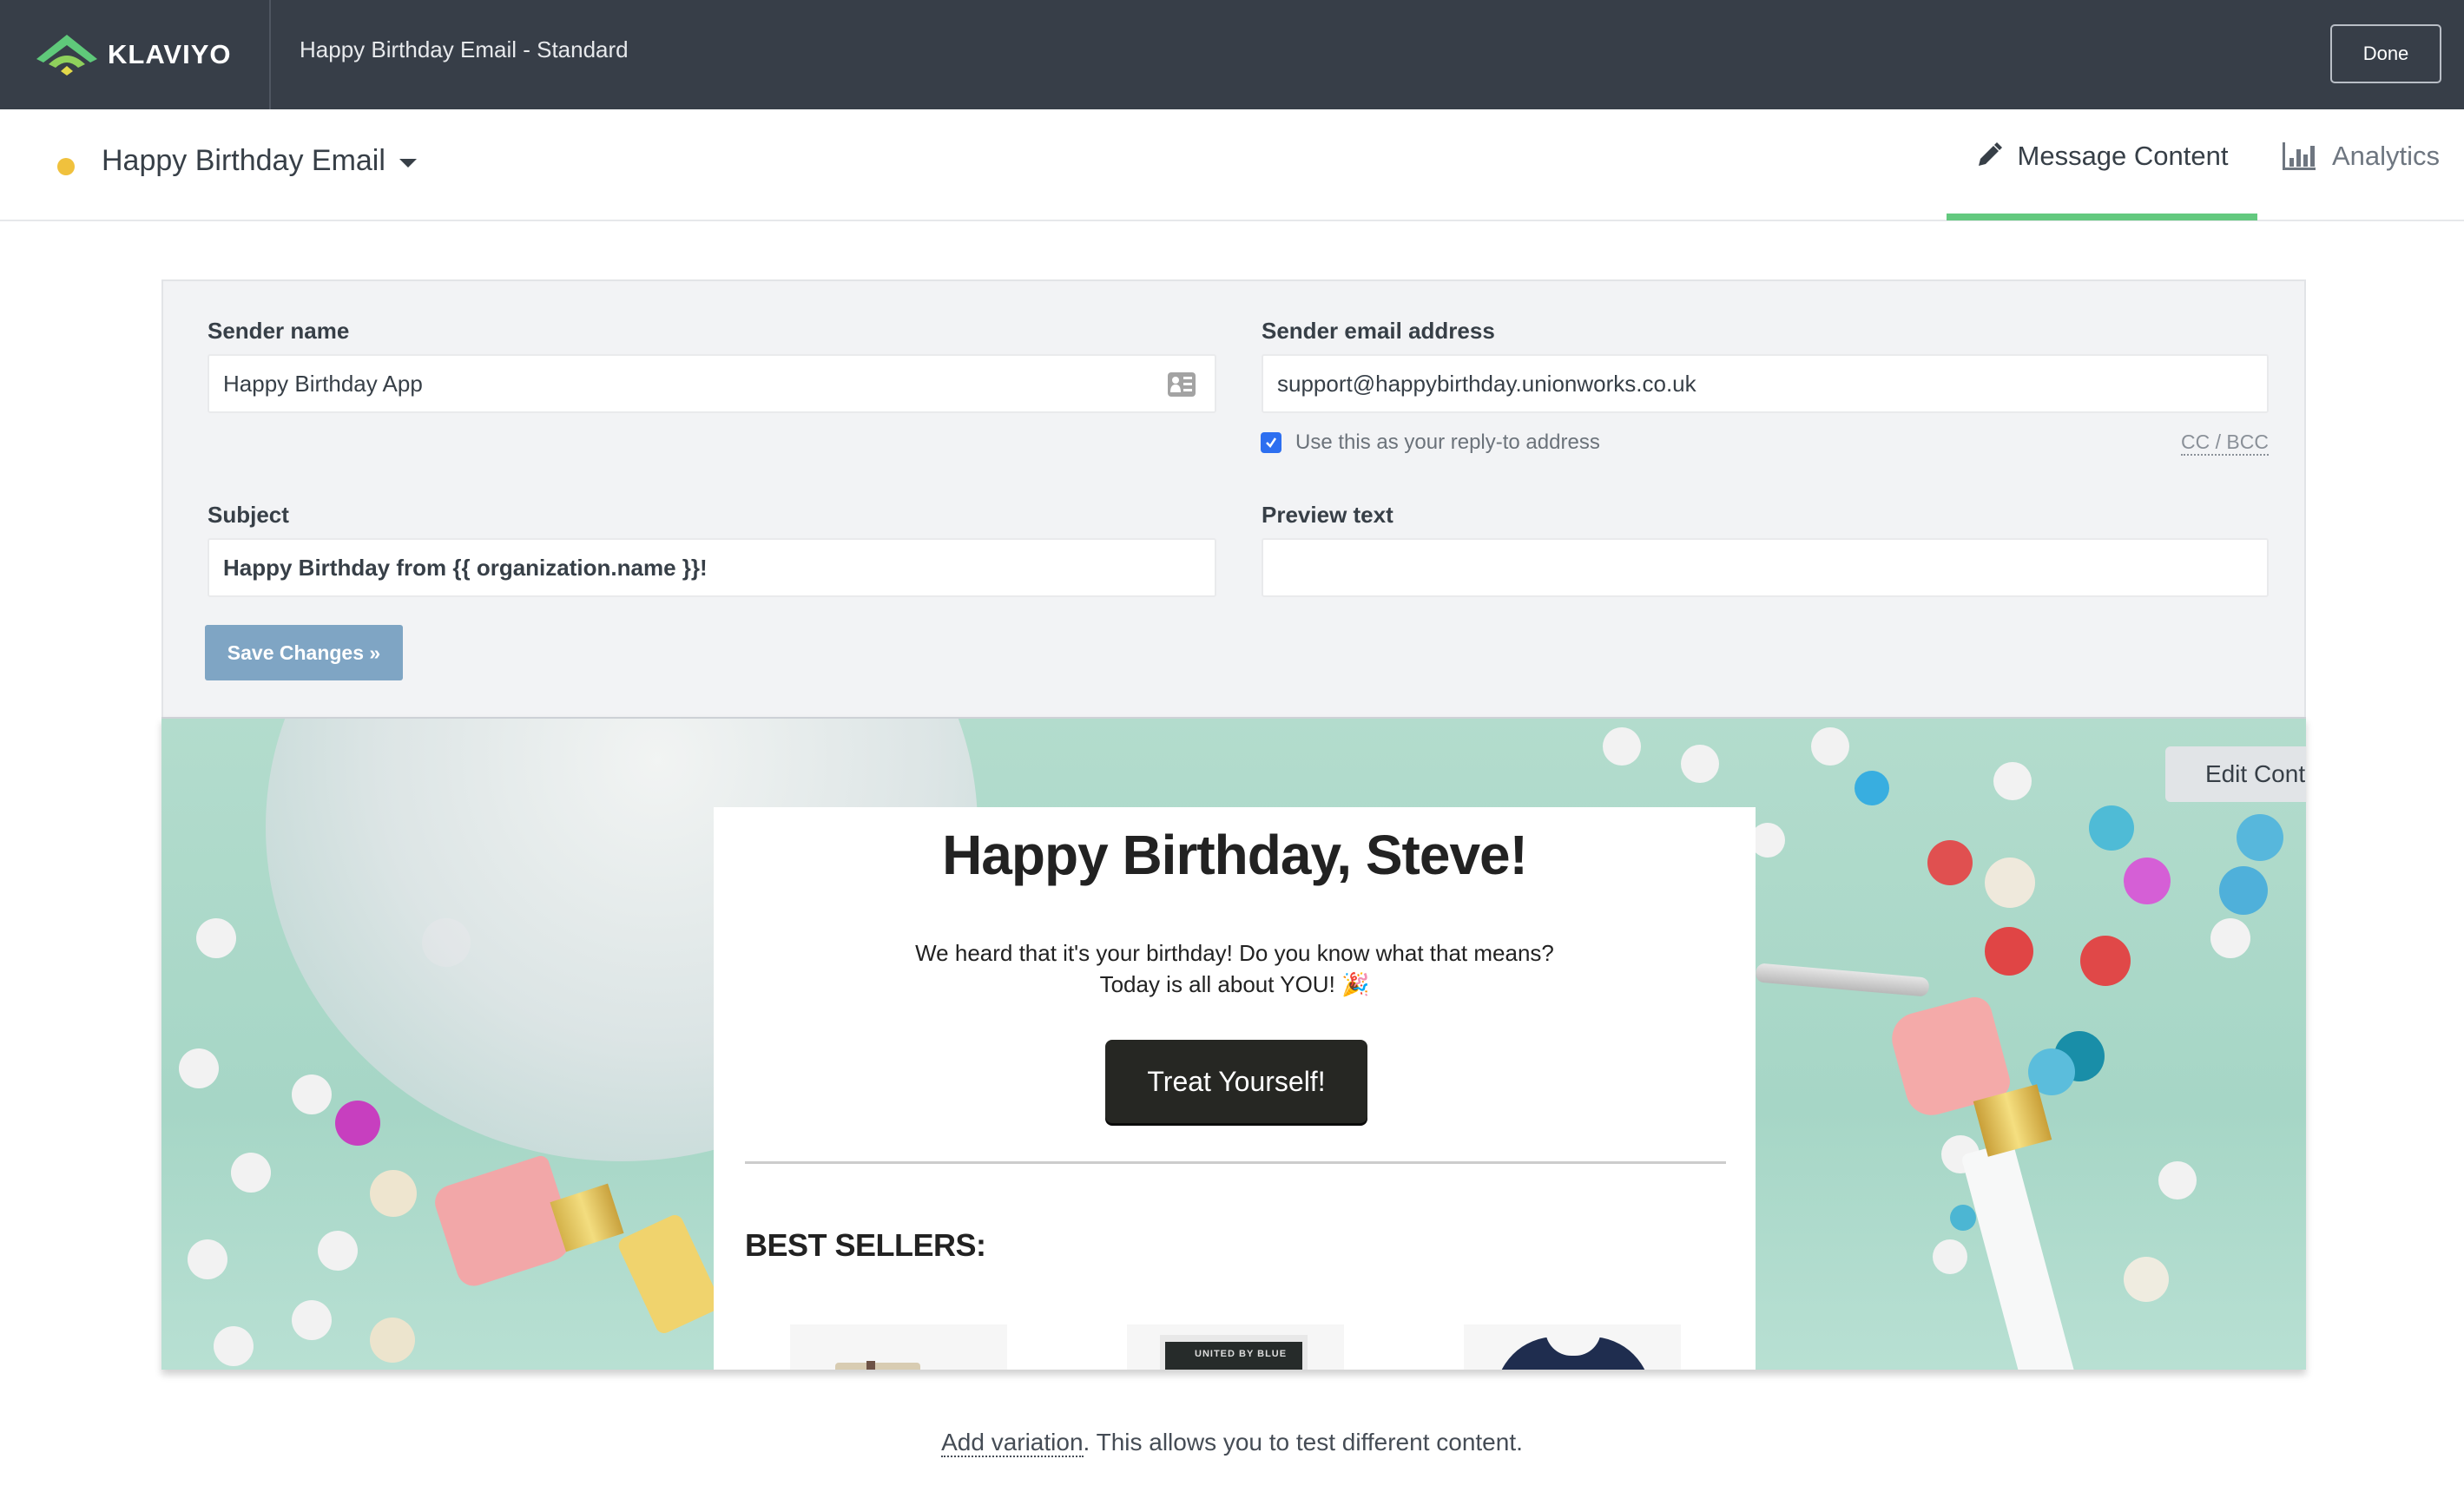 The width and height of the screenshot is (2464, 1505). Describe the element at coordinates (304, 652) in the screenshot. I see `save-changes-button: Save Changes »` at that location.